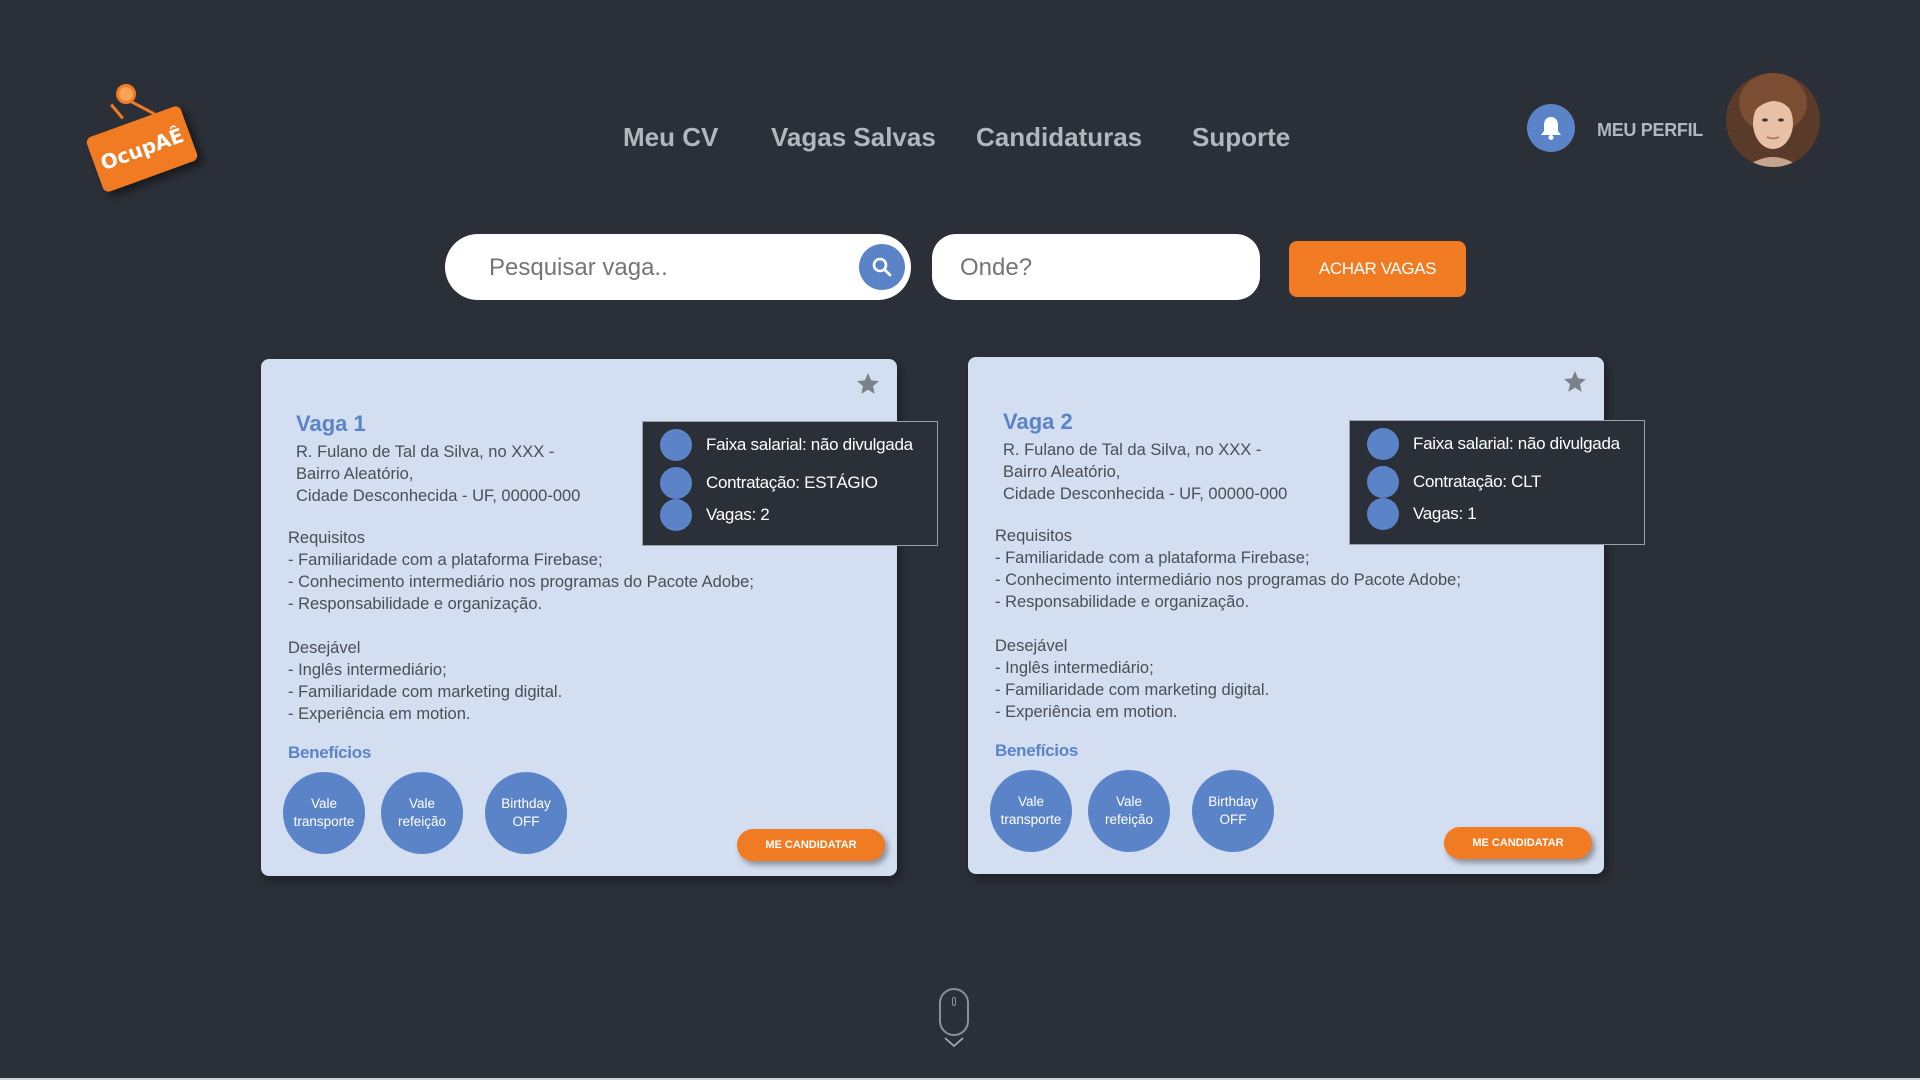  I want to click on nav-item-vagas-salvas: Vagas Salvas, so click(853, 137).